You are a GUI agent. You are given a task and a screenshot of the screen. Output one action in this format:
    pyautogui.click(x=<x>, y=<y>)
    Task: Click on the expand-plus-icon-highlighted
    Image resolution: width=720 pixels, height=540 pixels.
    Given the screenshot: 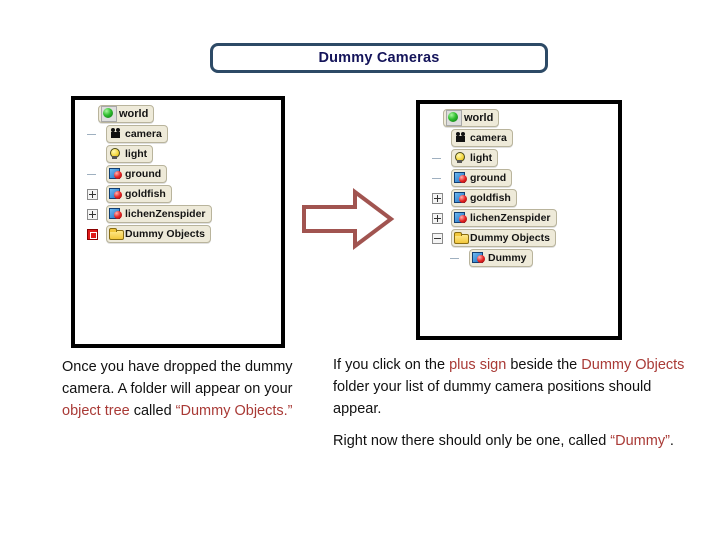 What is the action you would take?
    pyautogui.click(x=92, y=234)
    